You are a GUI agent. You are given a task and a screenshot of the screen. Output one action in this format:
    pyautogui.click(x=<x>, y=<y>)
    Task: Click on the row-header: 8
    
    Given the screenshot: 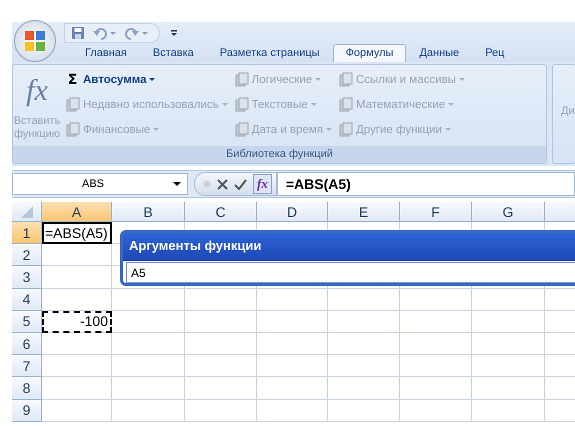 What is the action you would take?
    pyautogui.click(x=27, y=388)
    